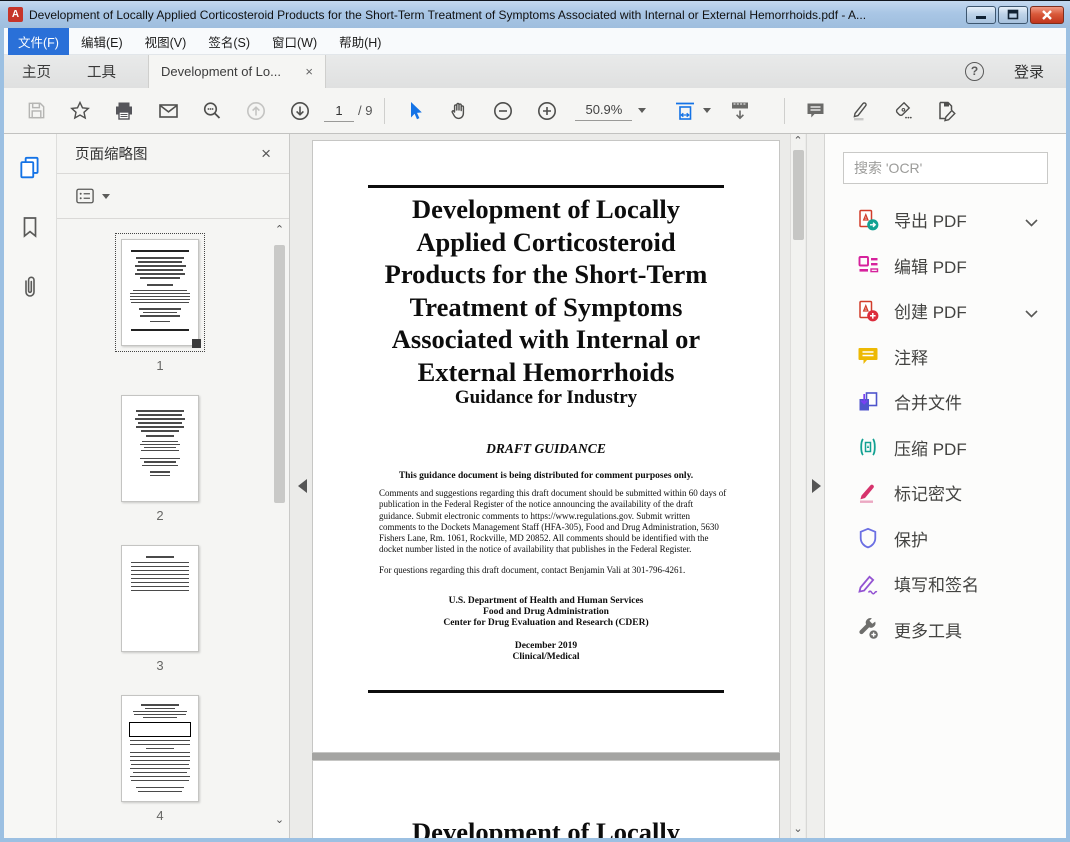  What do you see at coordinates (339, 110) in the screenshot?
I see `page-number-input` at bounding box center [339, 110].